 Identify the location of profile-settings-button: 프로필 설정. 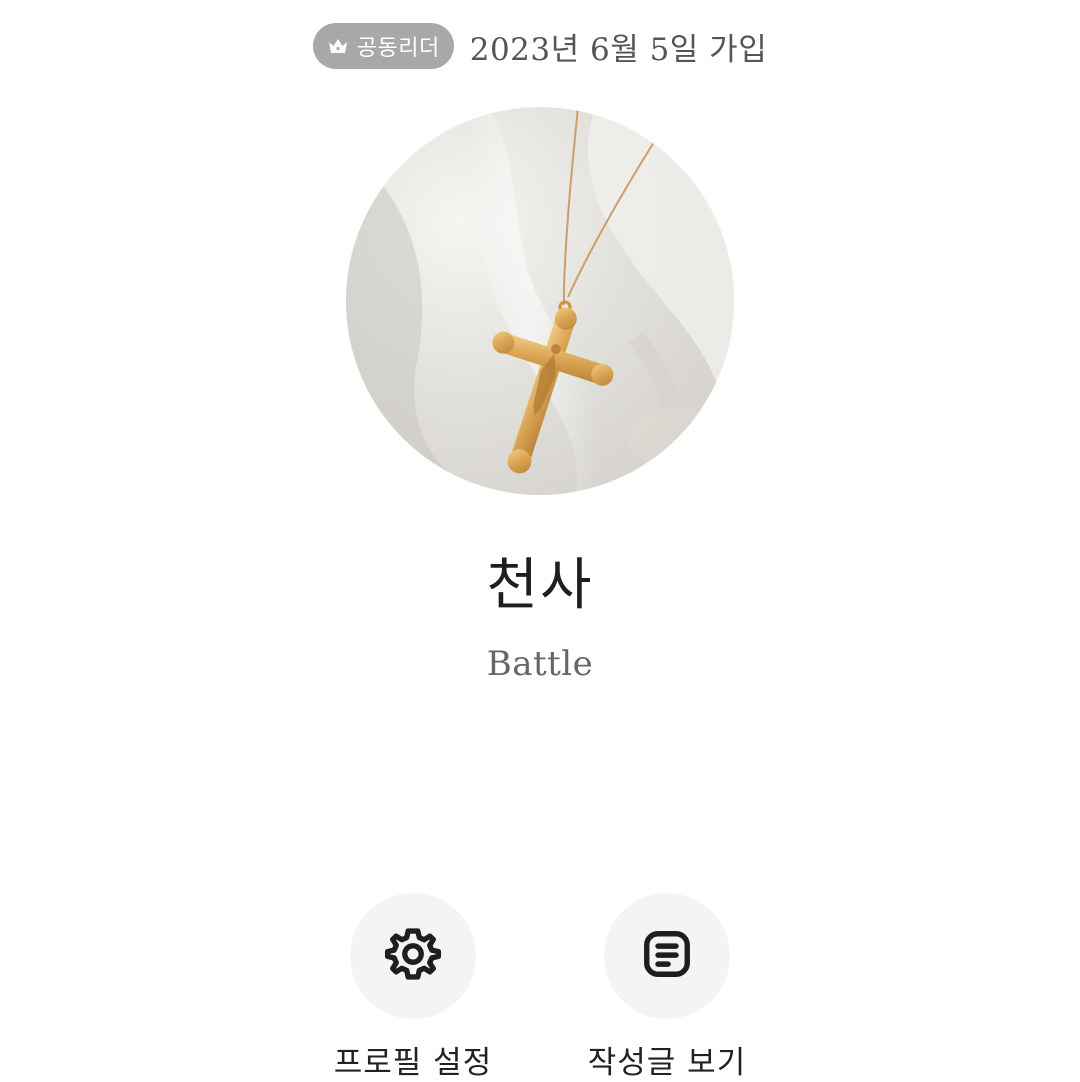
(413, 987).